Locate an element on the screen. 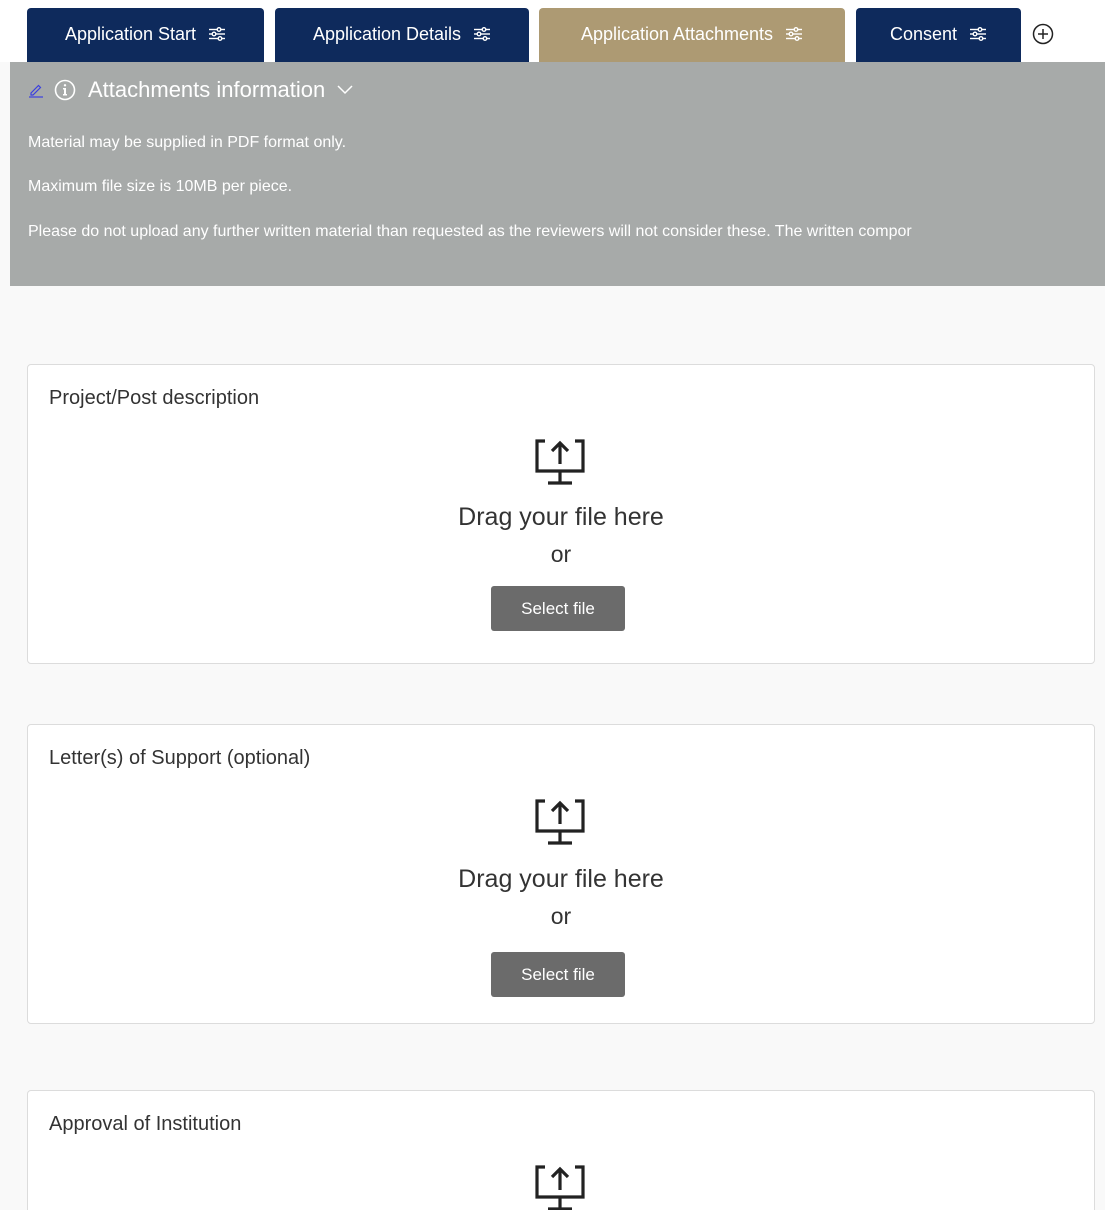 This screenshot has width=1105, height=1210. upload-card-title: Project/Post description is located at coordinates (154, 398).